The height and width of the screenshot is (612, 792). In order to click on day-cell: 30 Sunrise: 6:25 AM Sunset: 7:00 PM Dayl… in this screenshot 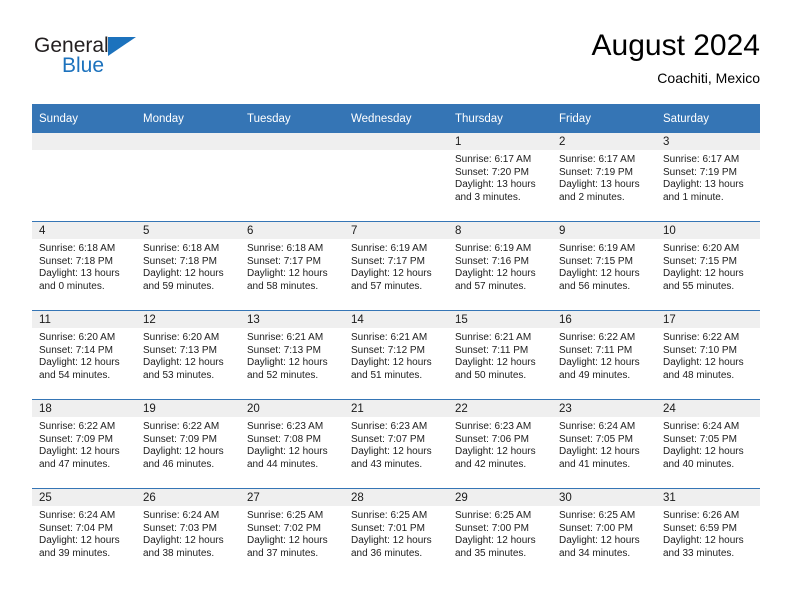, I will do `click(604, 532)`.